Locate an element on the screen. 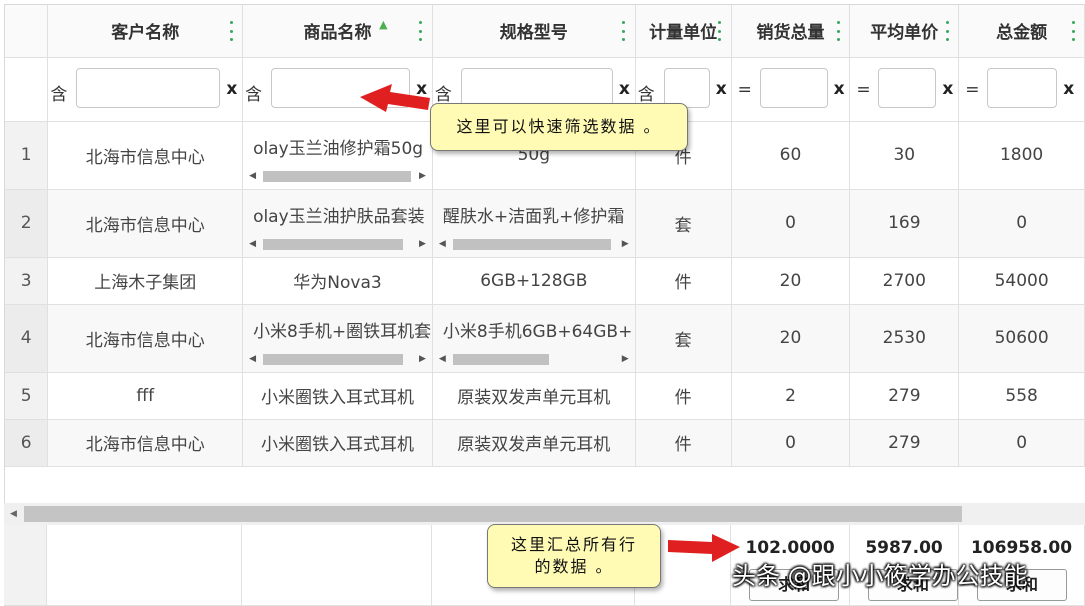 The image size is (1085, 606). filter-arrow is located at coordinates (395, 98).